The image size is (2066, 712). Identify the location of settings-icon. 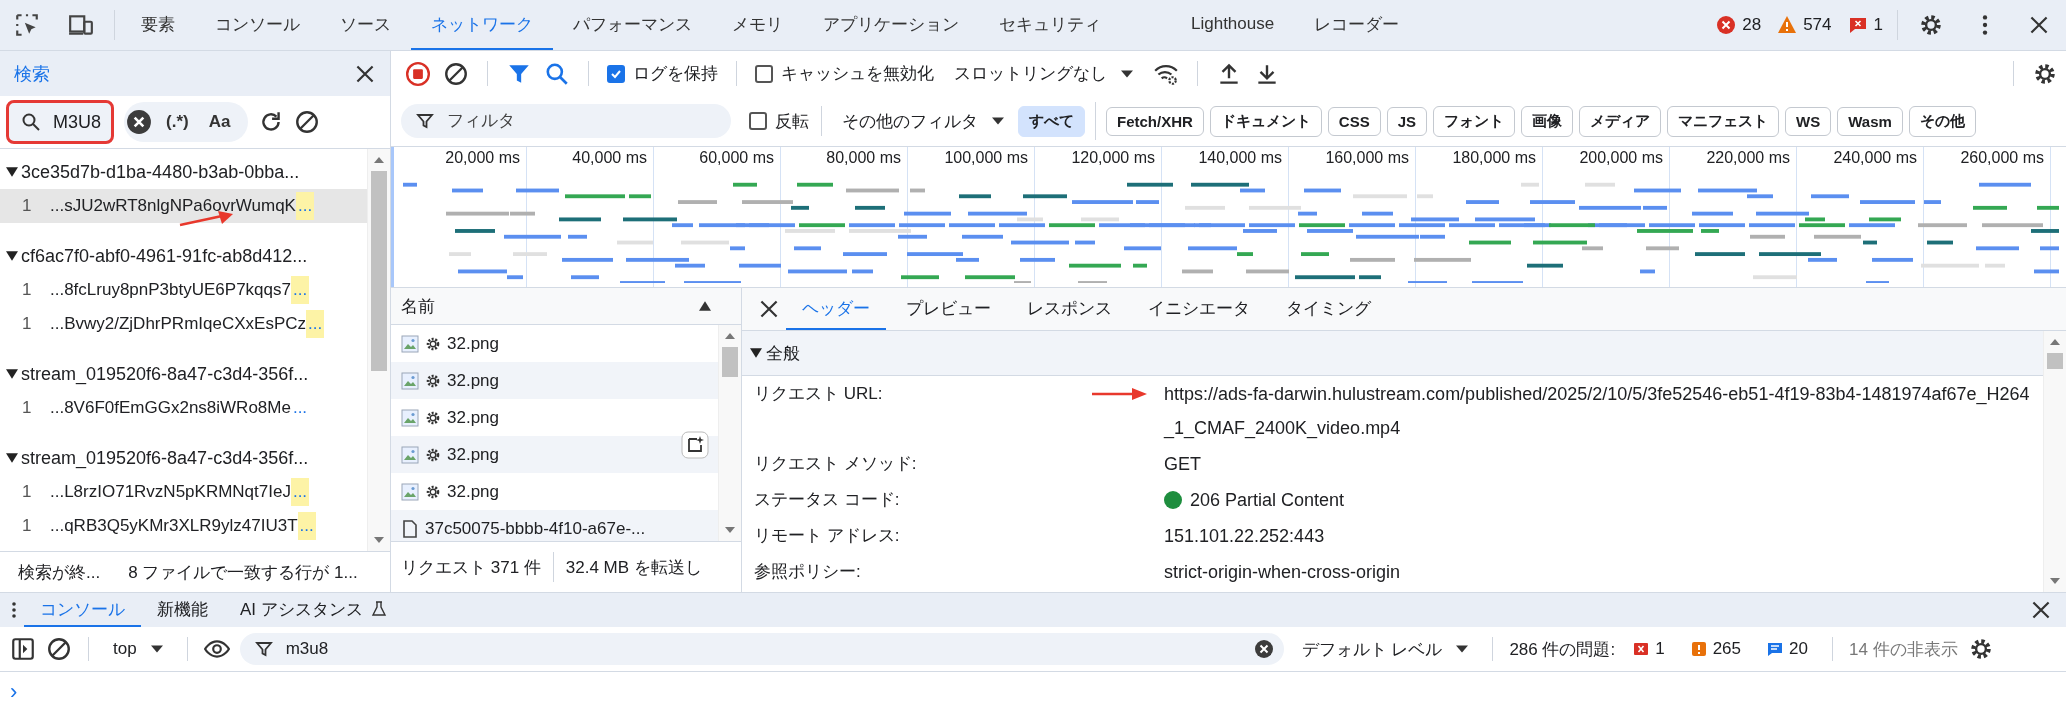
(1931, 25).